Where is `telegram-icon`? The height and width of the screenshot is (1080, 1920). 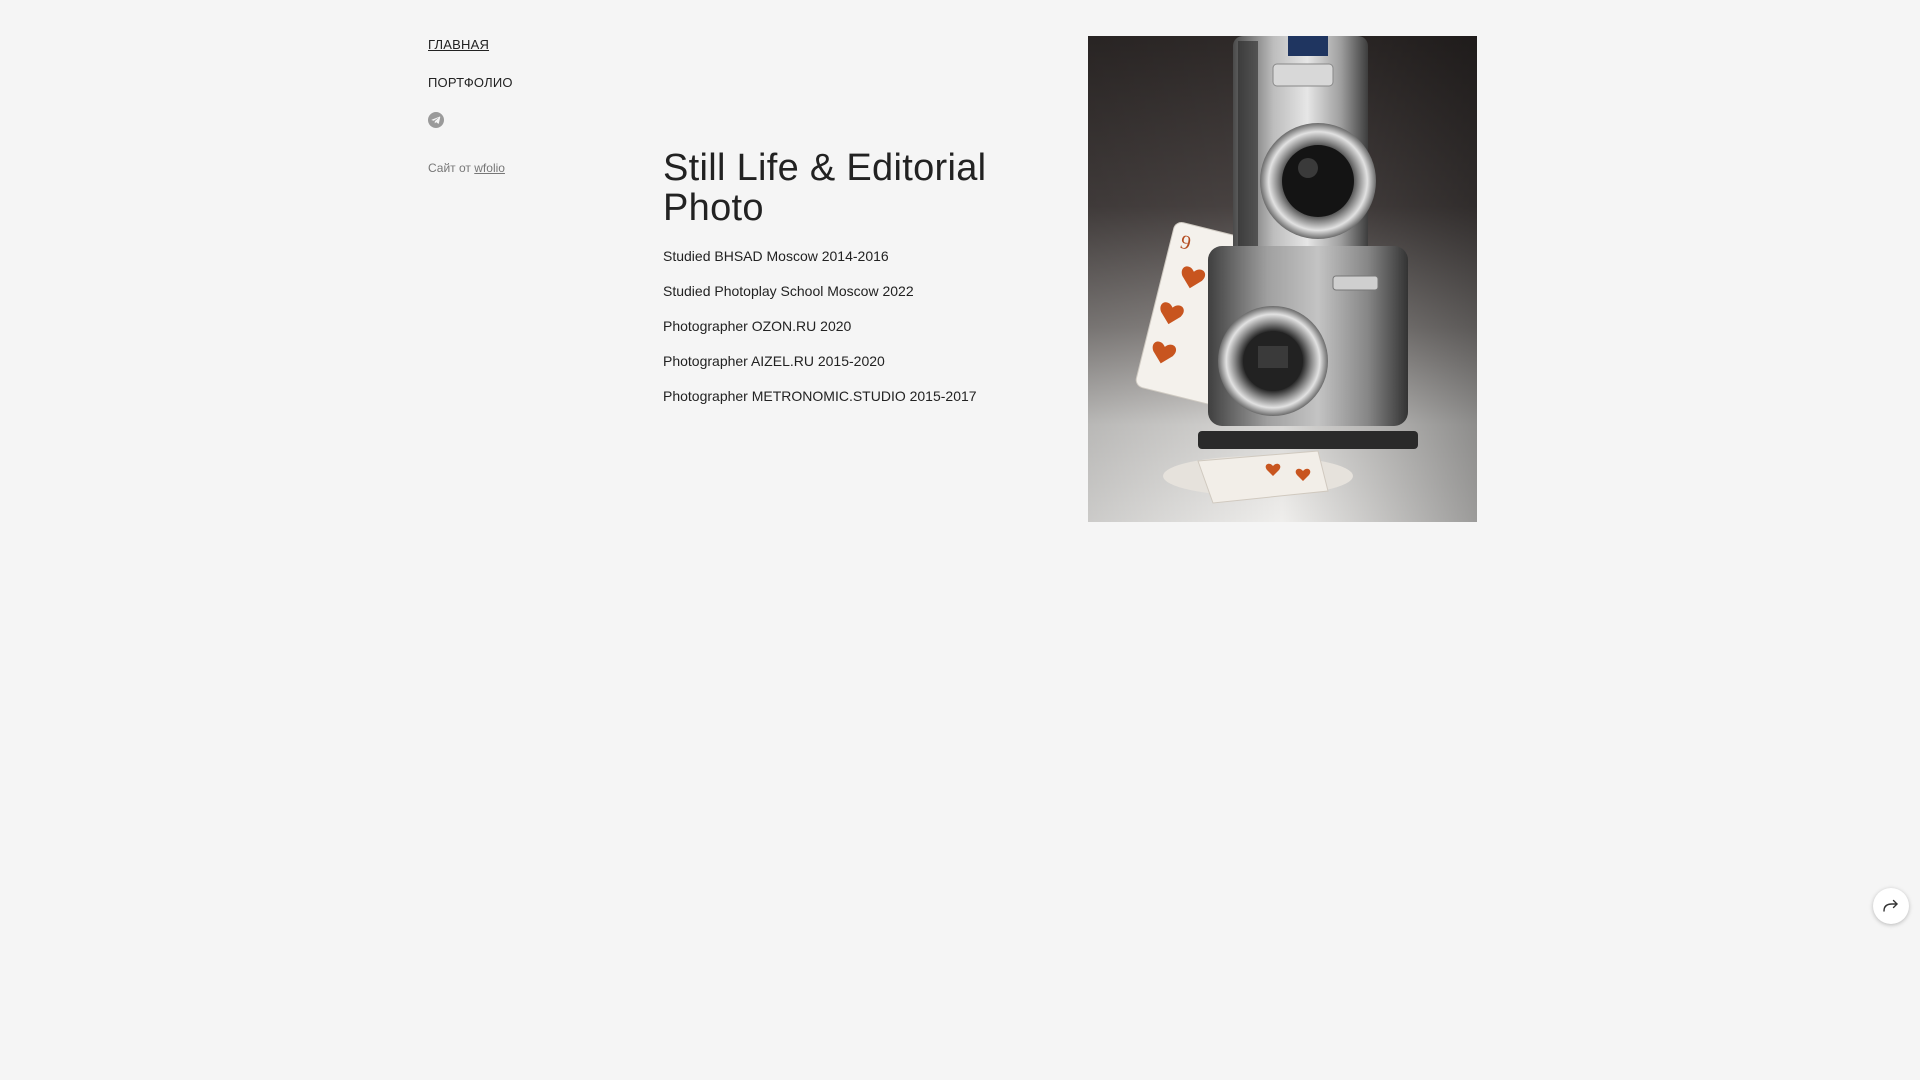
telegram-icon is located at coordinates (436, 120).